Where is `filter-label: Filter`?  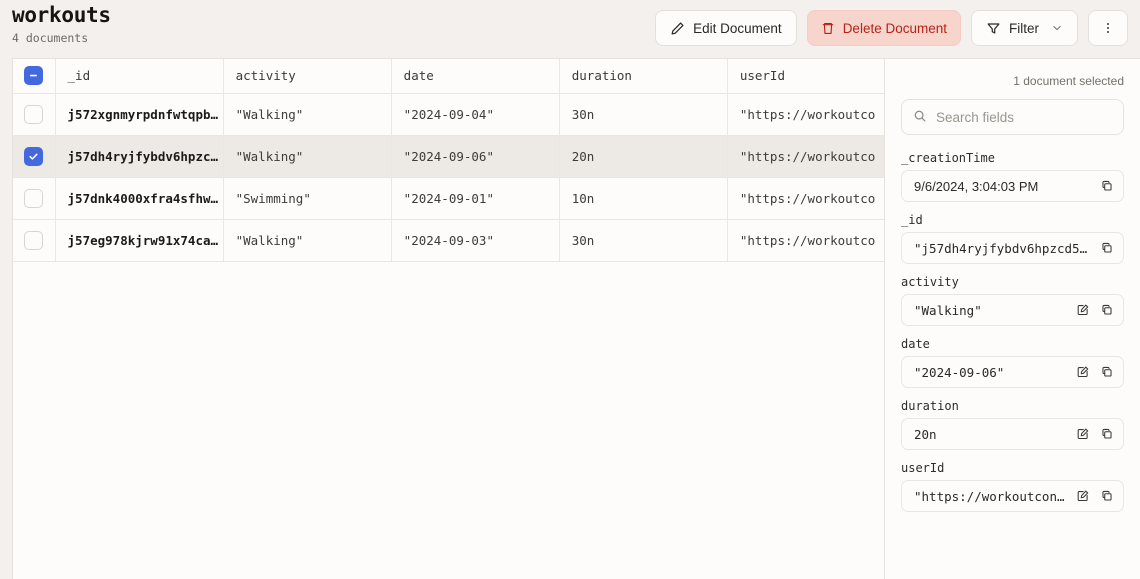 filter-label: Filter is located at coordinates (1024, 28).